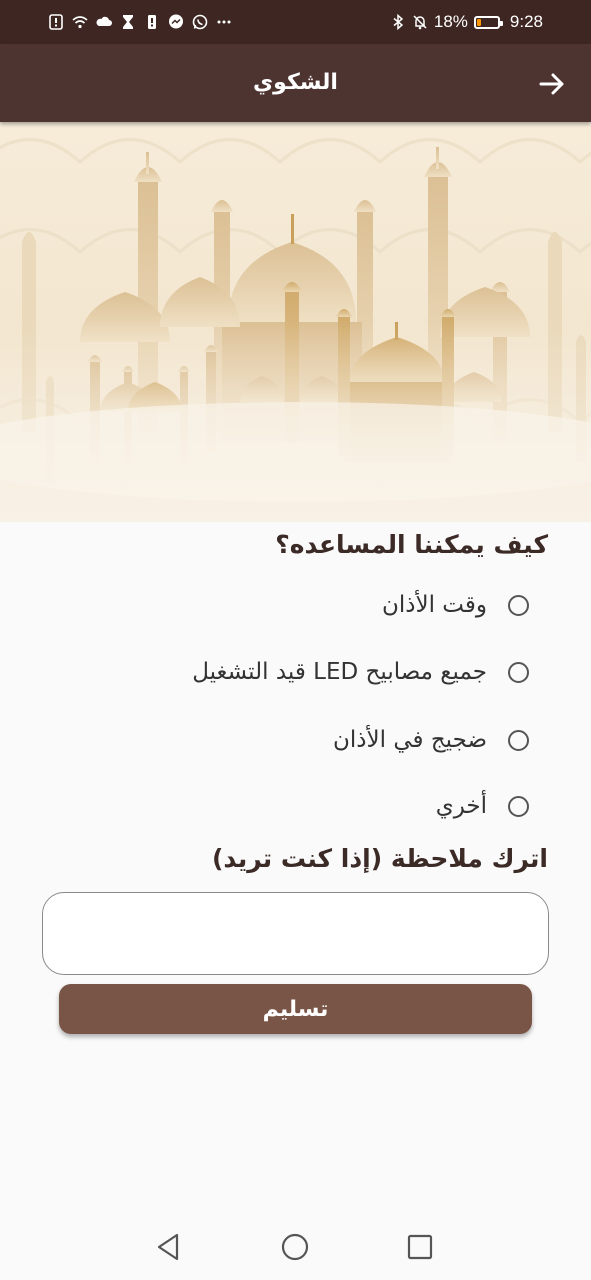 The width and height of the screenshot is (591, 1280). Describe the element at coordinates (128, 22) in the screenshot. I see `hourglass-icon` at that location.